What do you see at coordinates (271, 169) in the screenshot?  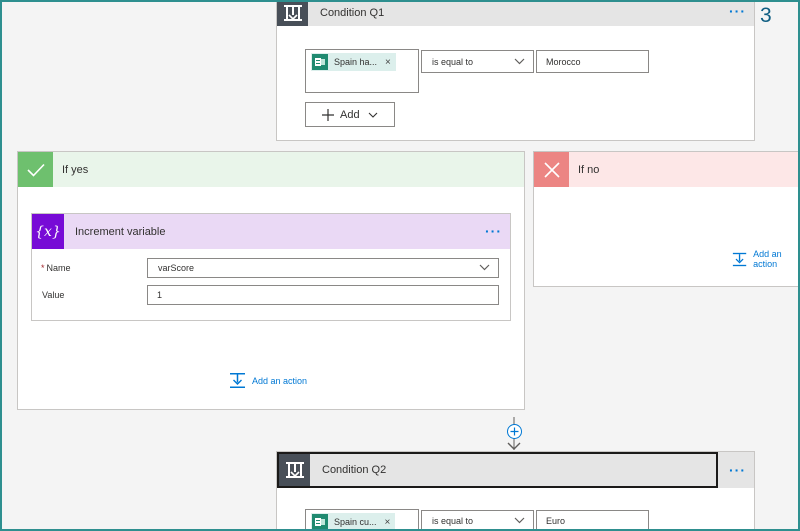 I see `if-yes-header: If yes` at bounding box center [271, 169].